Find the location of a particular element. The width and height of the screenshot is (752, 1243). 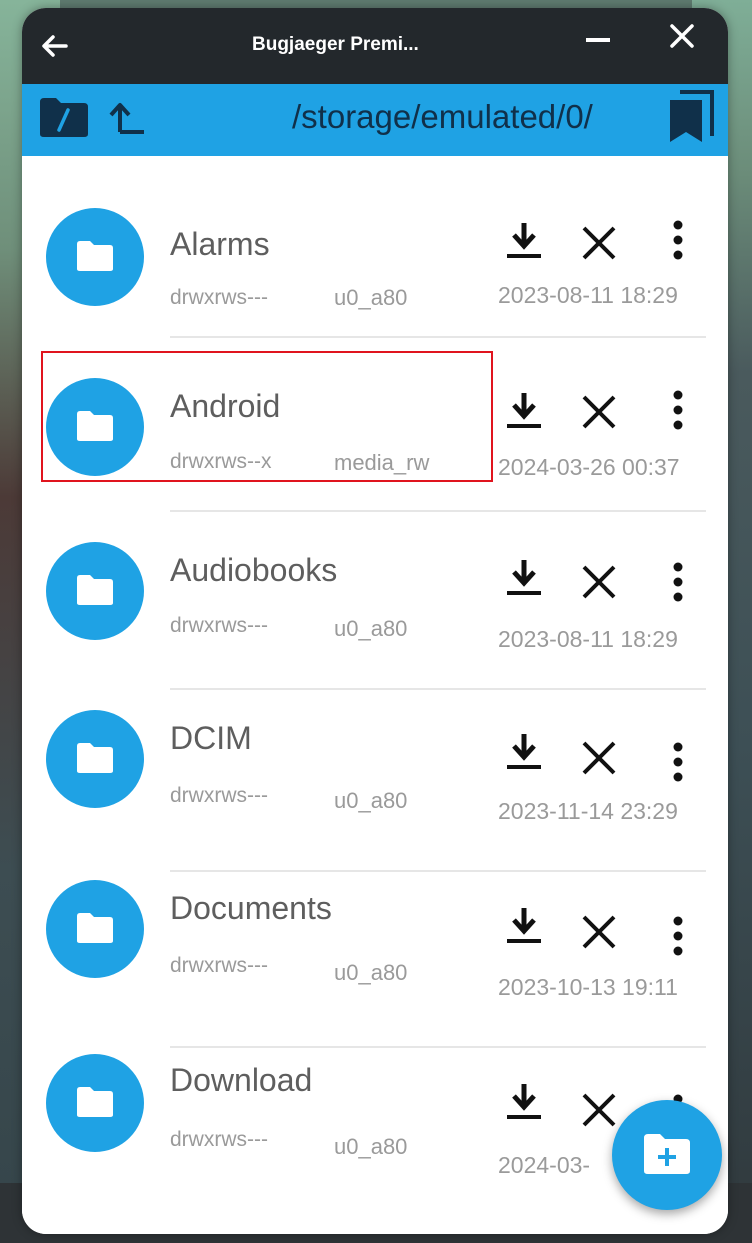

path-toolbar: /storage/emulated/0/ is located at coordinates (375, 120).